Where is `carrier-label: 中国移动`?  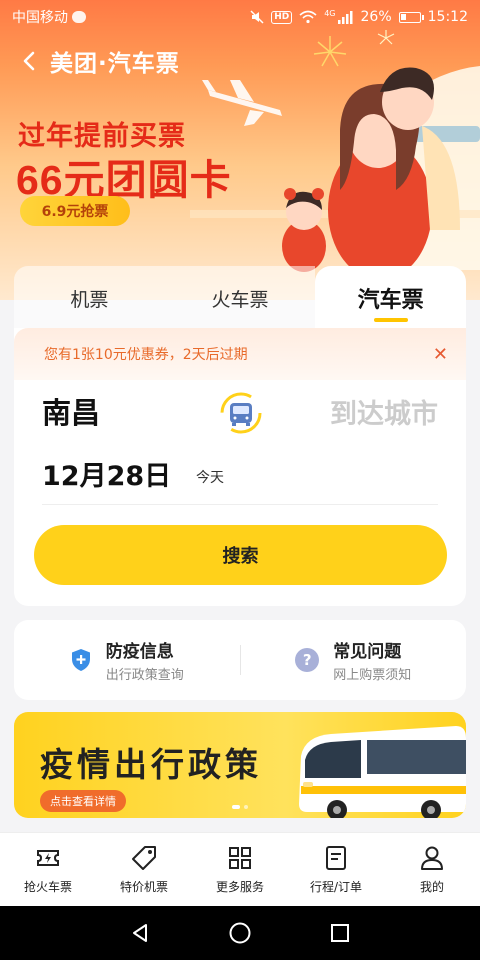 carrier-label: 中国移动 is located at coordinates (40, 18).